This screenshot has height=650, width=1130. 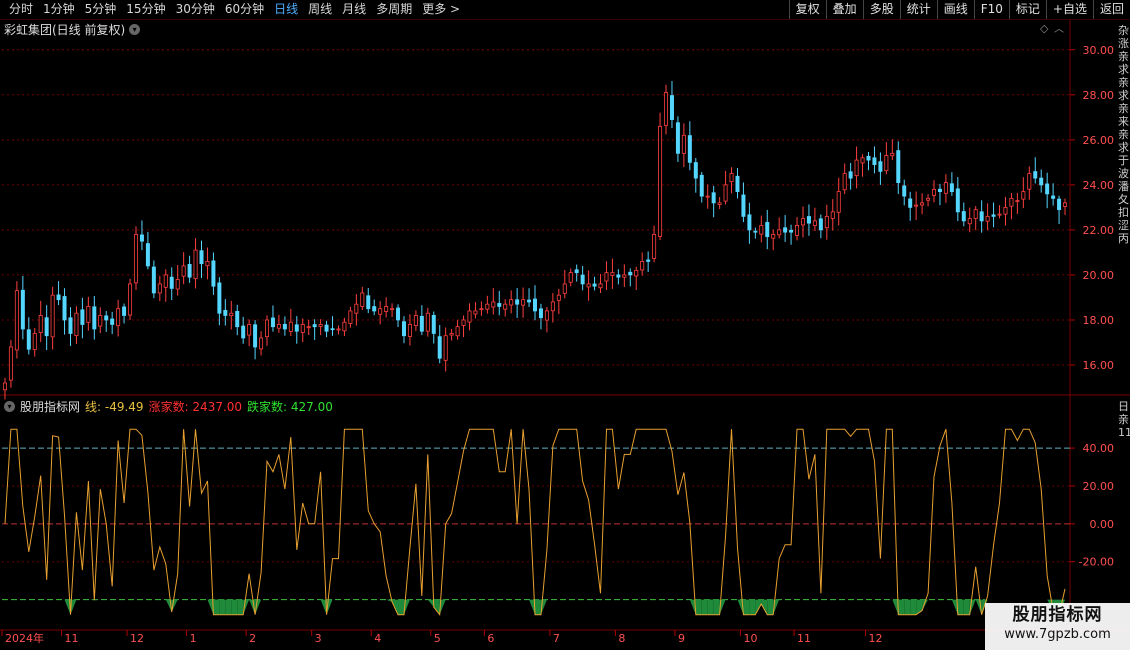 I want to click on time-tick-label: 2024年, so click(x=24, y=638).